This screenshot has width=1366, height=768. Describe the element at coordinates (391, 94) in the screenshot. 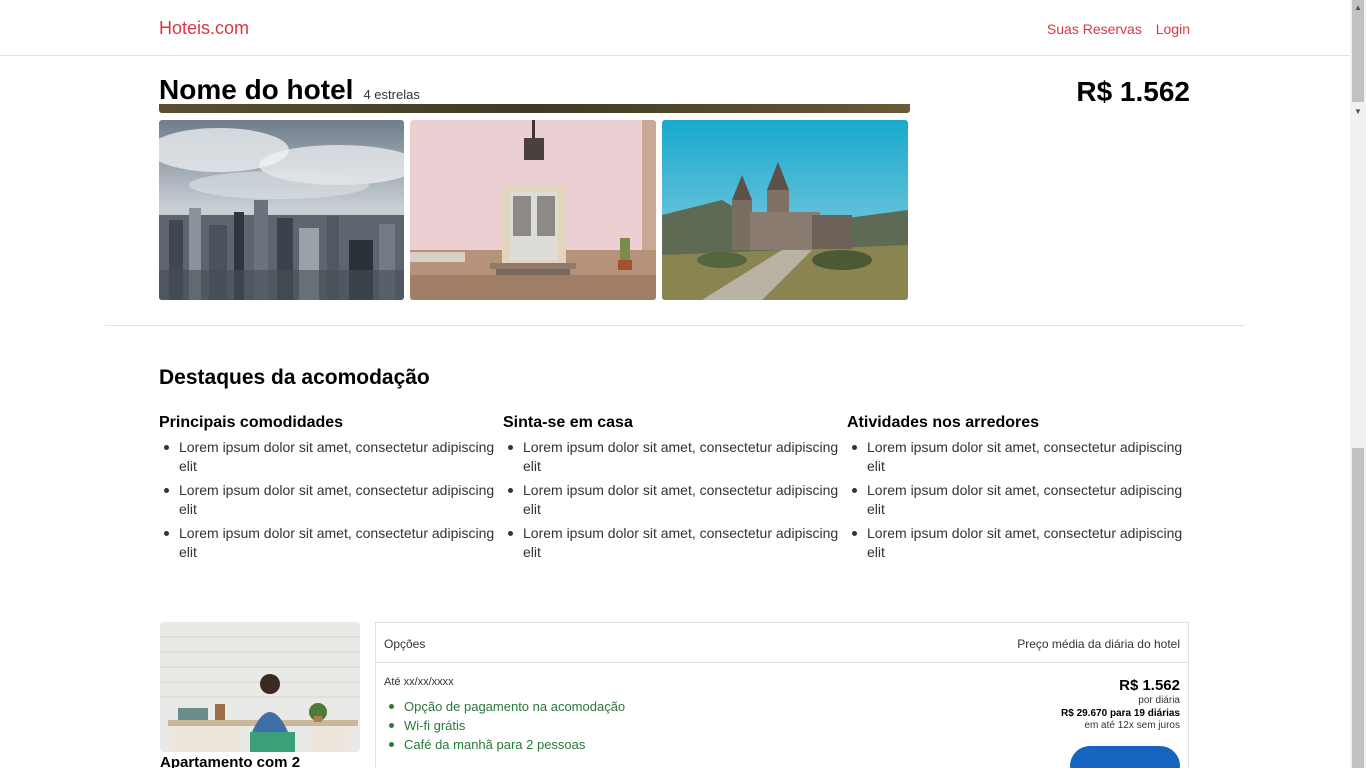

I see `hotel-stars: 4 estrelas` at that location.